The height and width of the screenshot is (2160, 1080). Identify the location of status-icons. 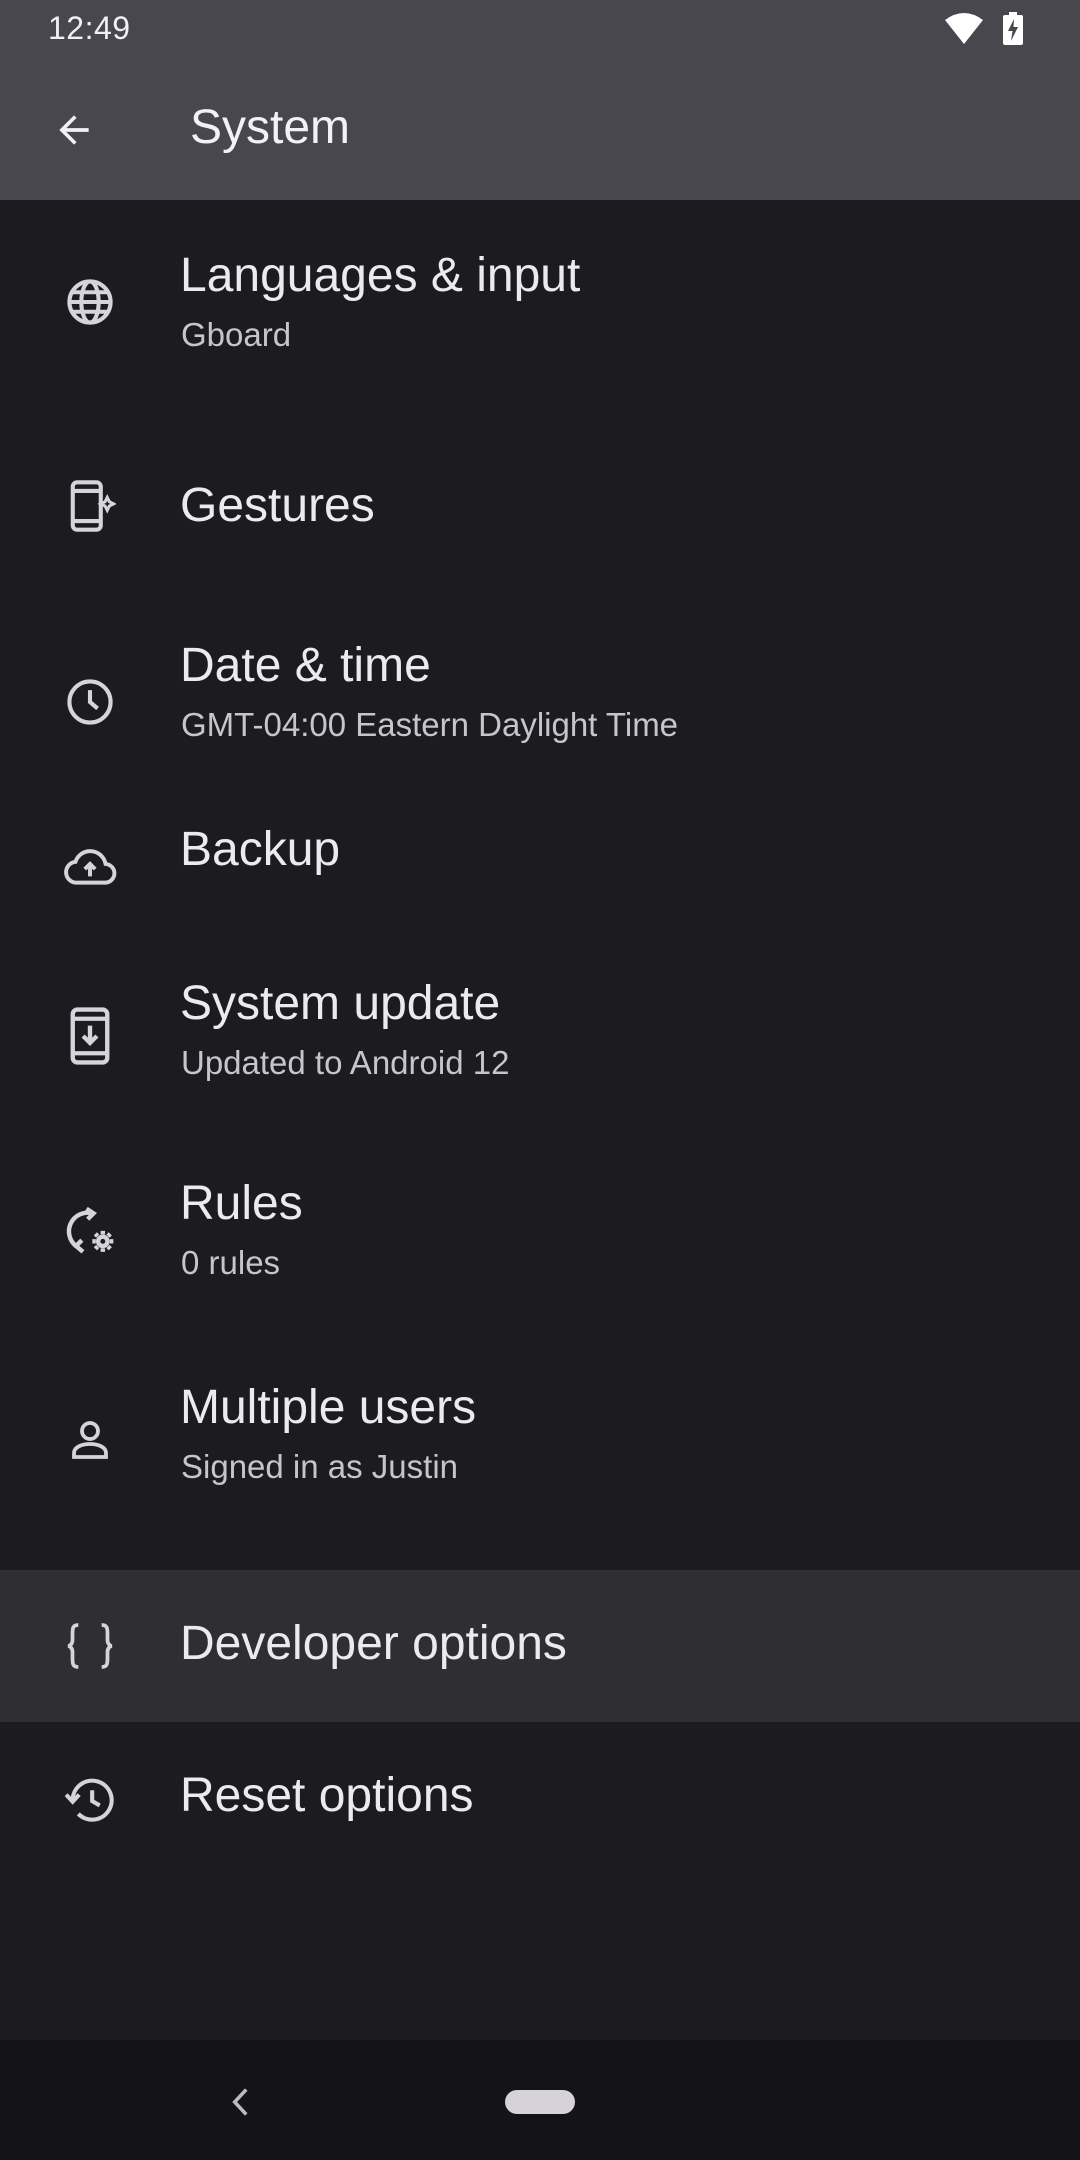
(984, 29).